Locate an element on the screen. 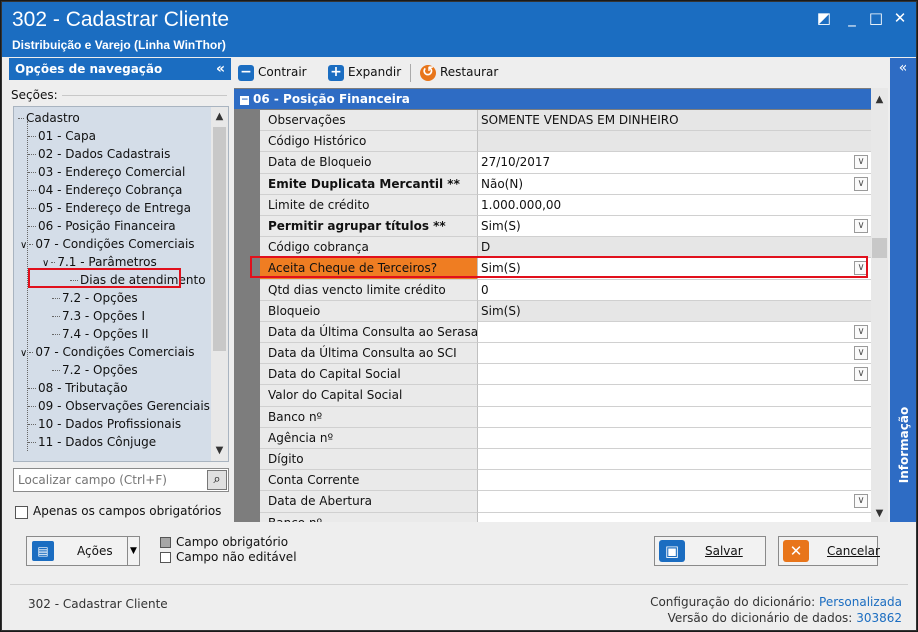 The width and height of the screenshot is (918, 632). grid-row-codigo-cobranca: Código cobrança D is located at coordinates (552, 248).